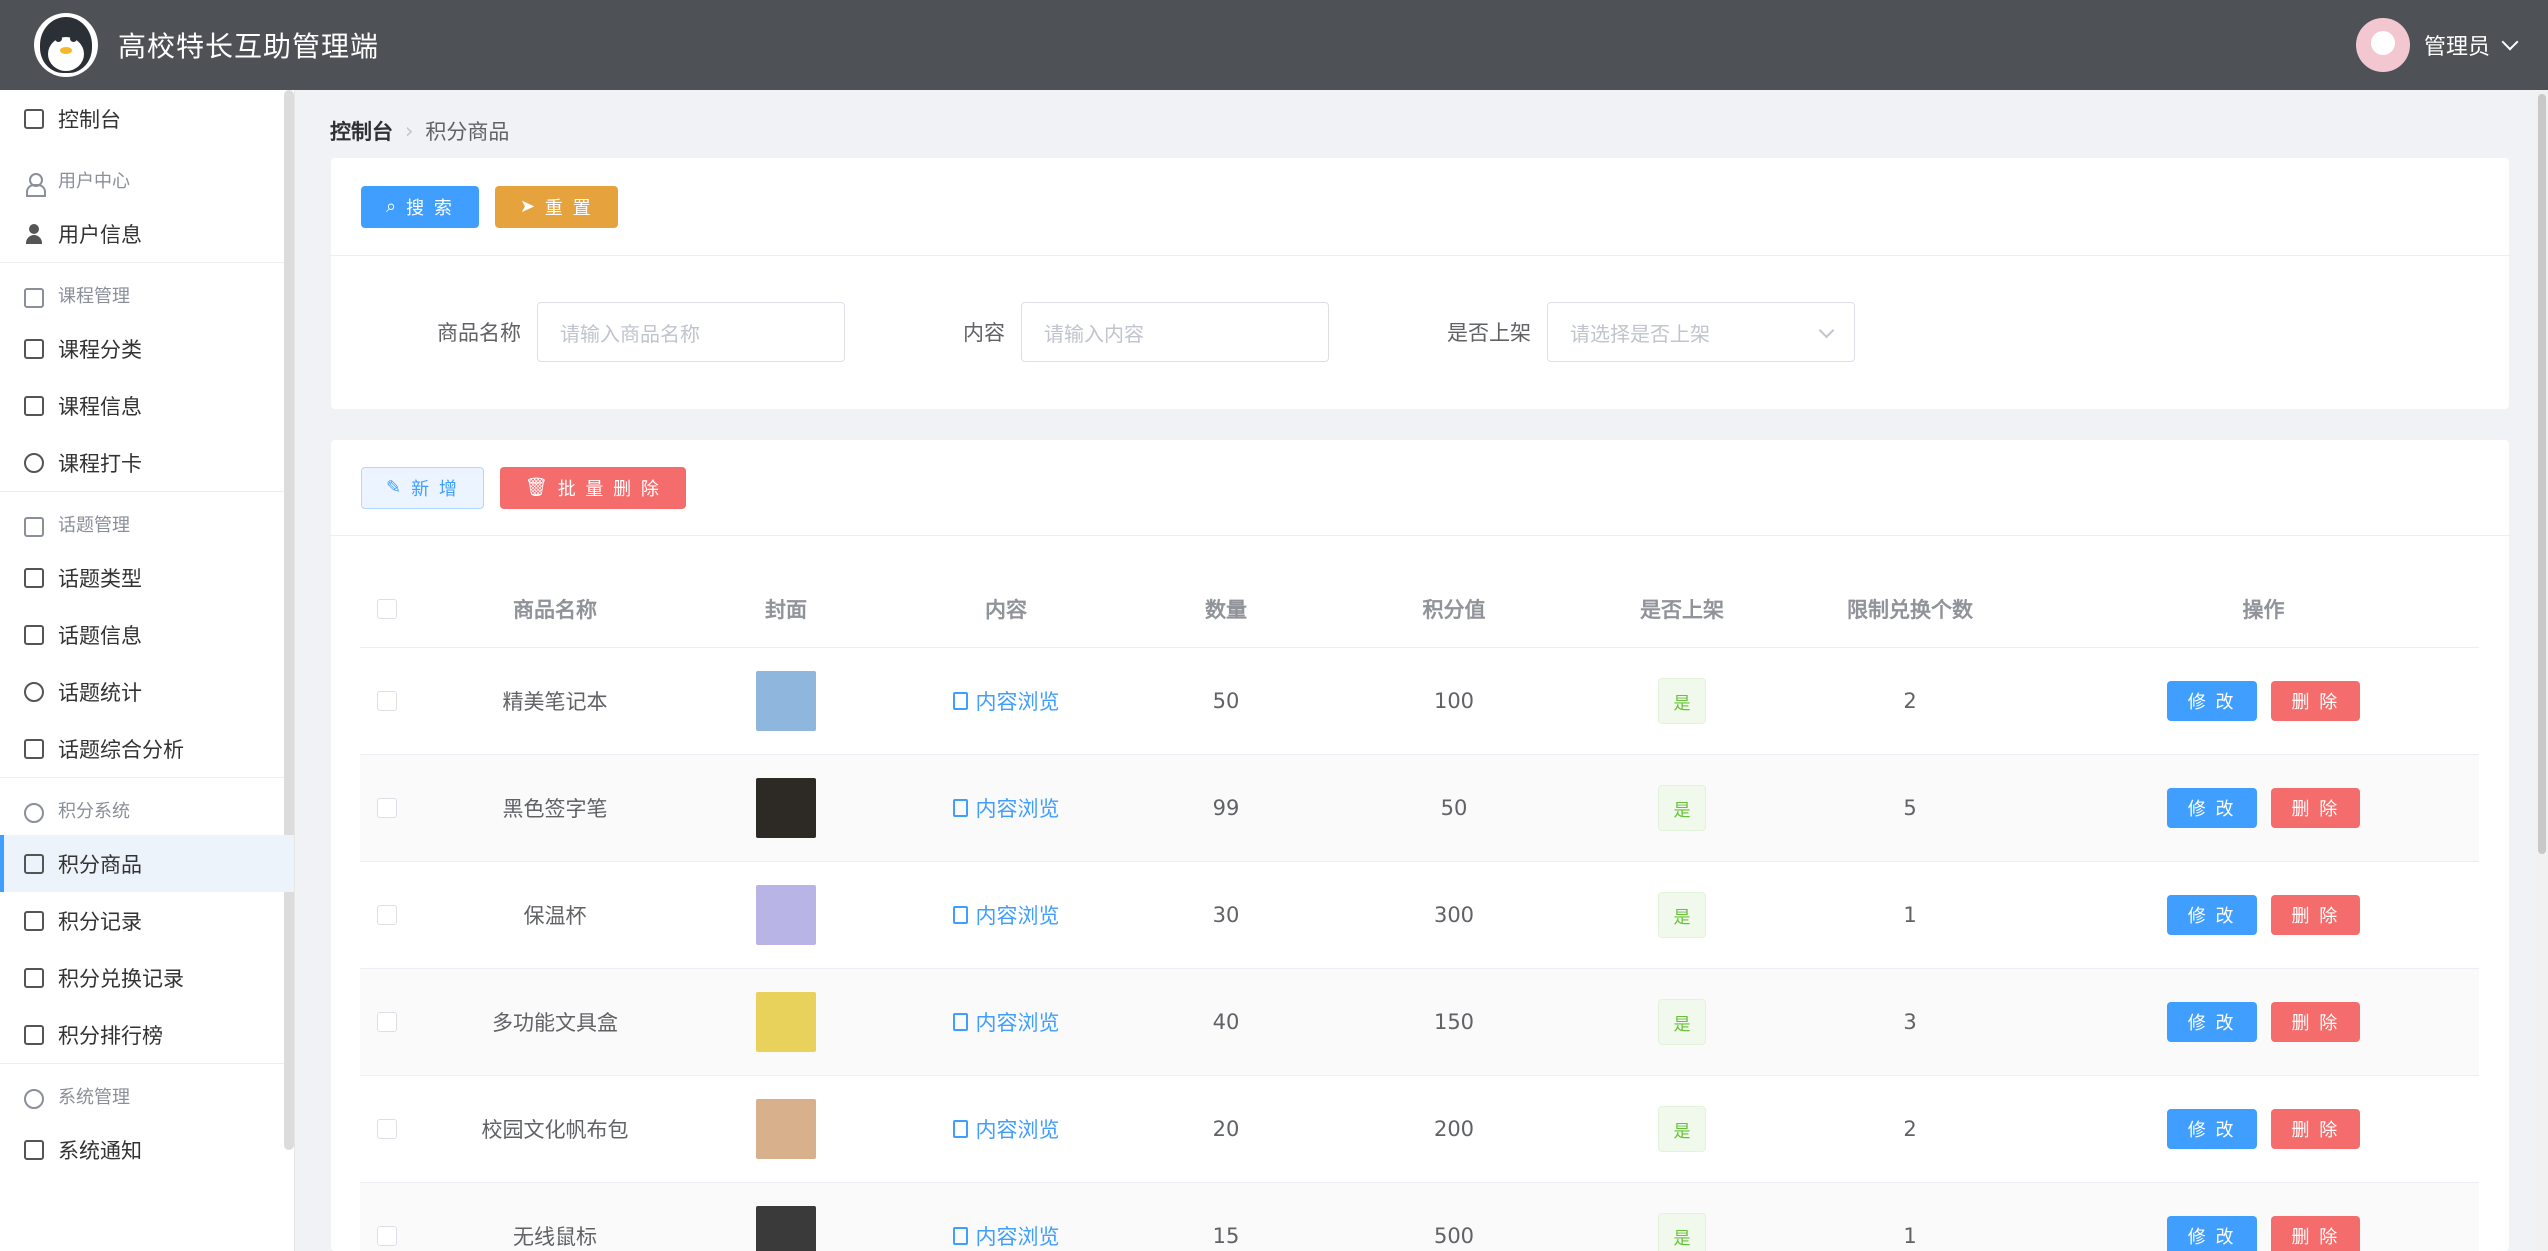 This screenshot has height=1251, width=2548. I want to click on search-button: ⌕ 搜 索, so click(420, 206).